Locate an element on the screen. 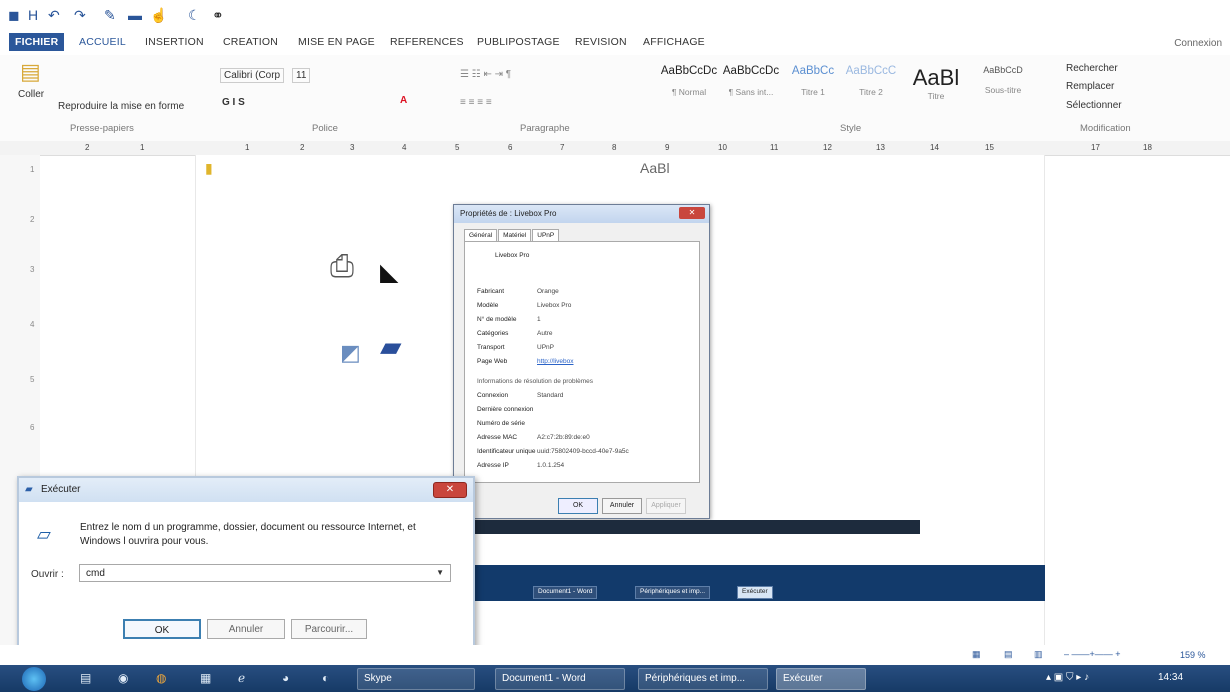 The image size is (1230, 692). clock: 14:34 is located at coordinates (1170, 677).